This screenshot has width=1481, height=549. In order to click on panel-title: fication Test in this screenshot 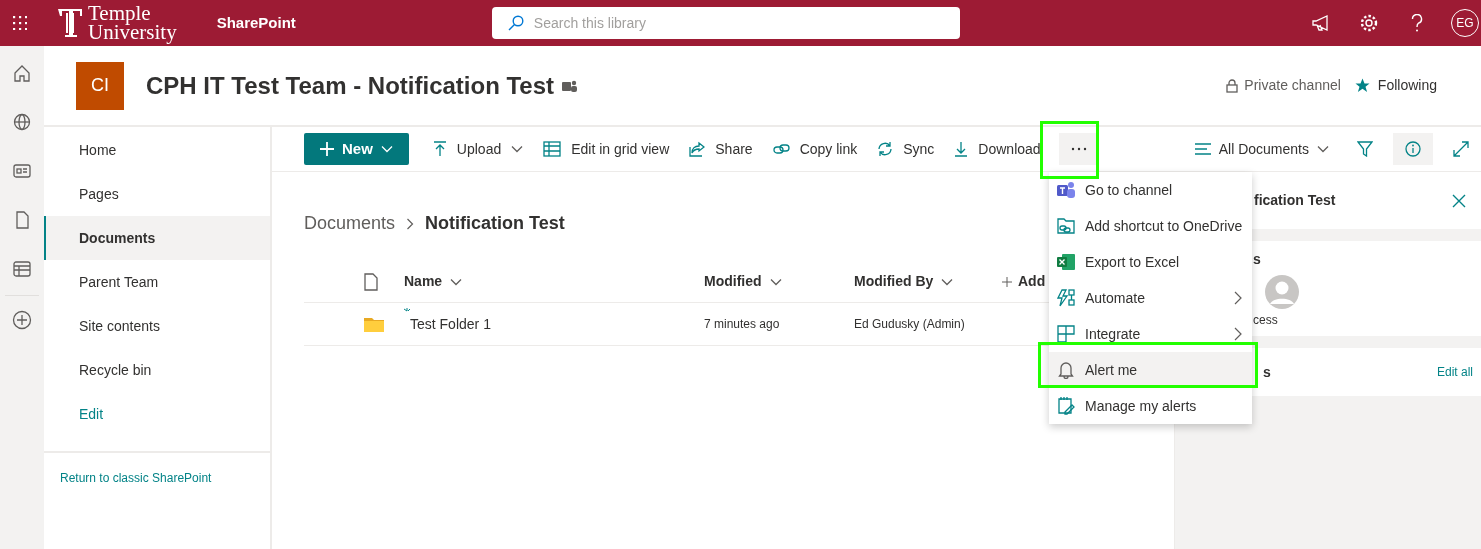, I will do `click(1295, 200)`.